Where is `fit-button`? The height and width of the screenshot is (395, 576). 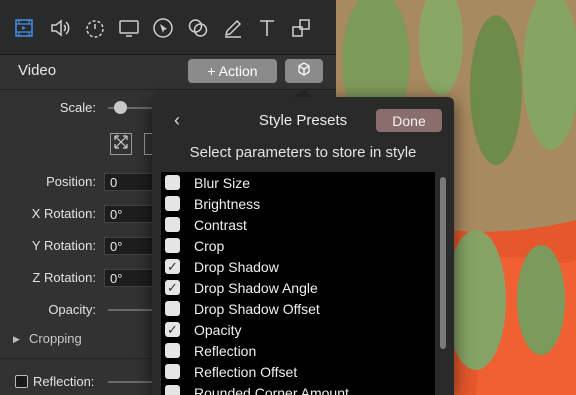
fit-button is located at coordinates (121, 144).